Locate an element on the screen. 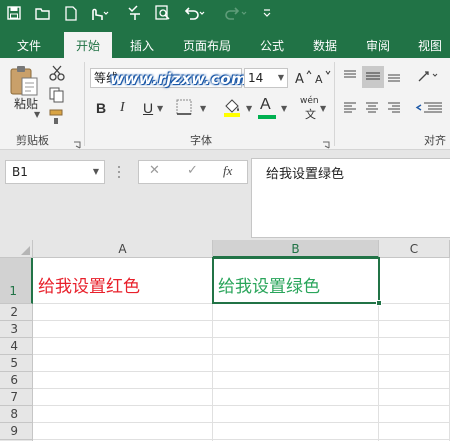  column-header-a: A is located at coordinates (123, 249).